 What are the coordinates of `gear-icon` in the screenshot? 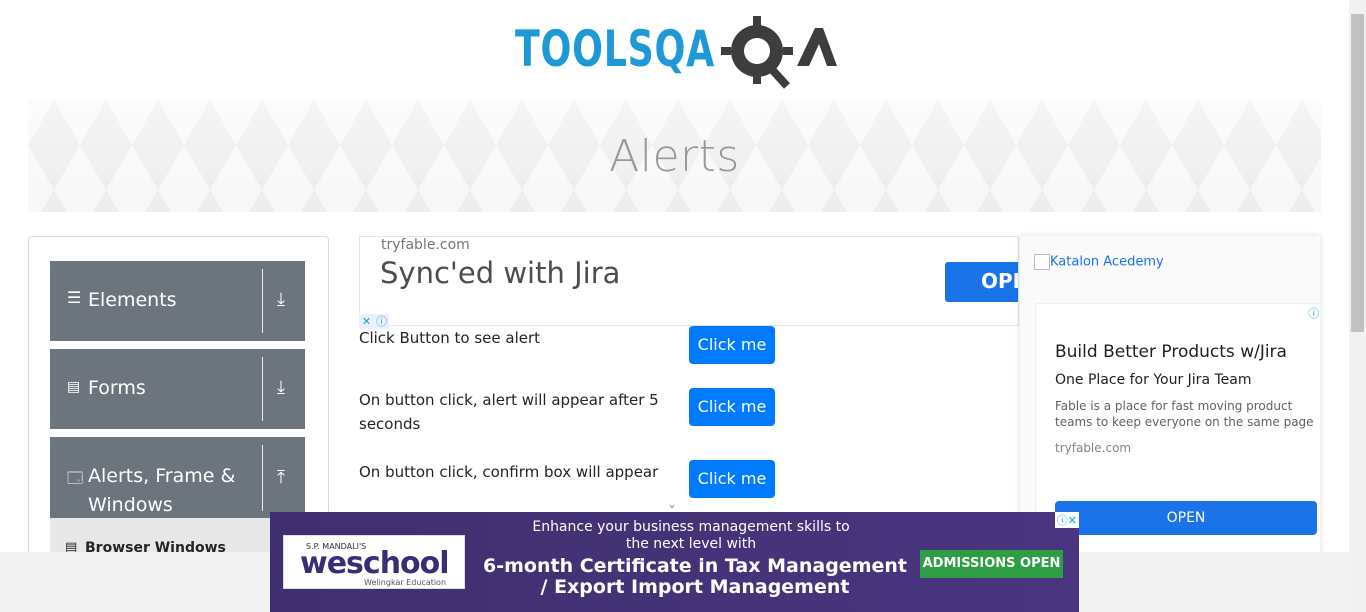 It's located at (757, 52).